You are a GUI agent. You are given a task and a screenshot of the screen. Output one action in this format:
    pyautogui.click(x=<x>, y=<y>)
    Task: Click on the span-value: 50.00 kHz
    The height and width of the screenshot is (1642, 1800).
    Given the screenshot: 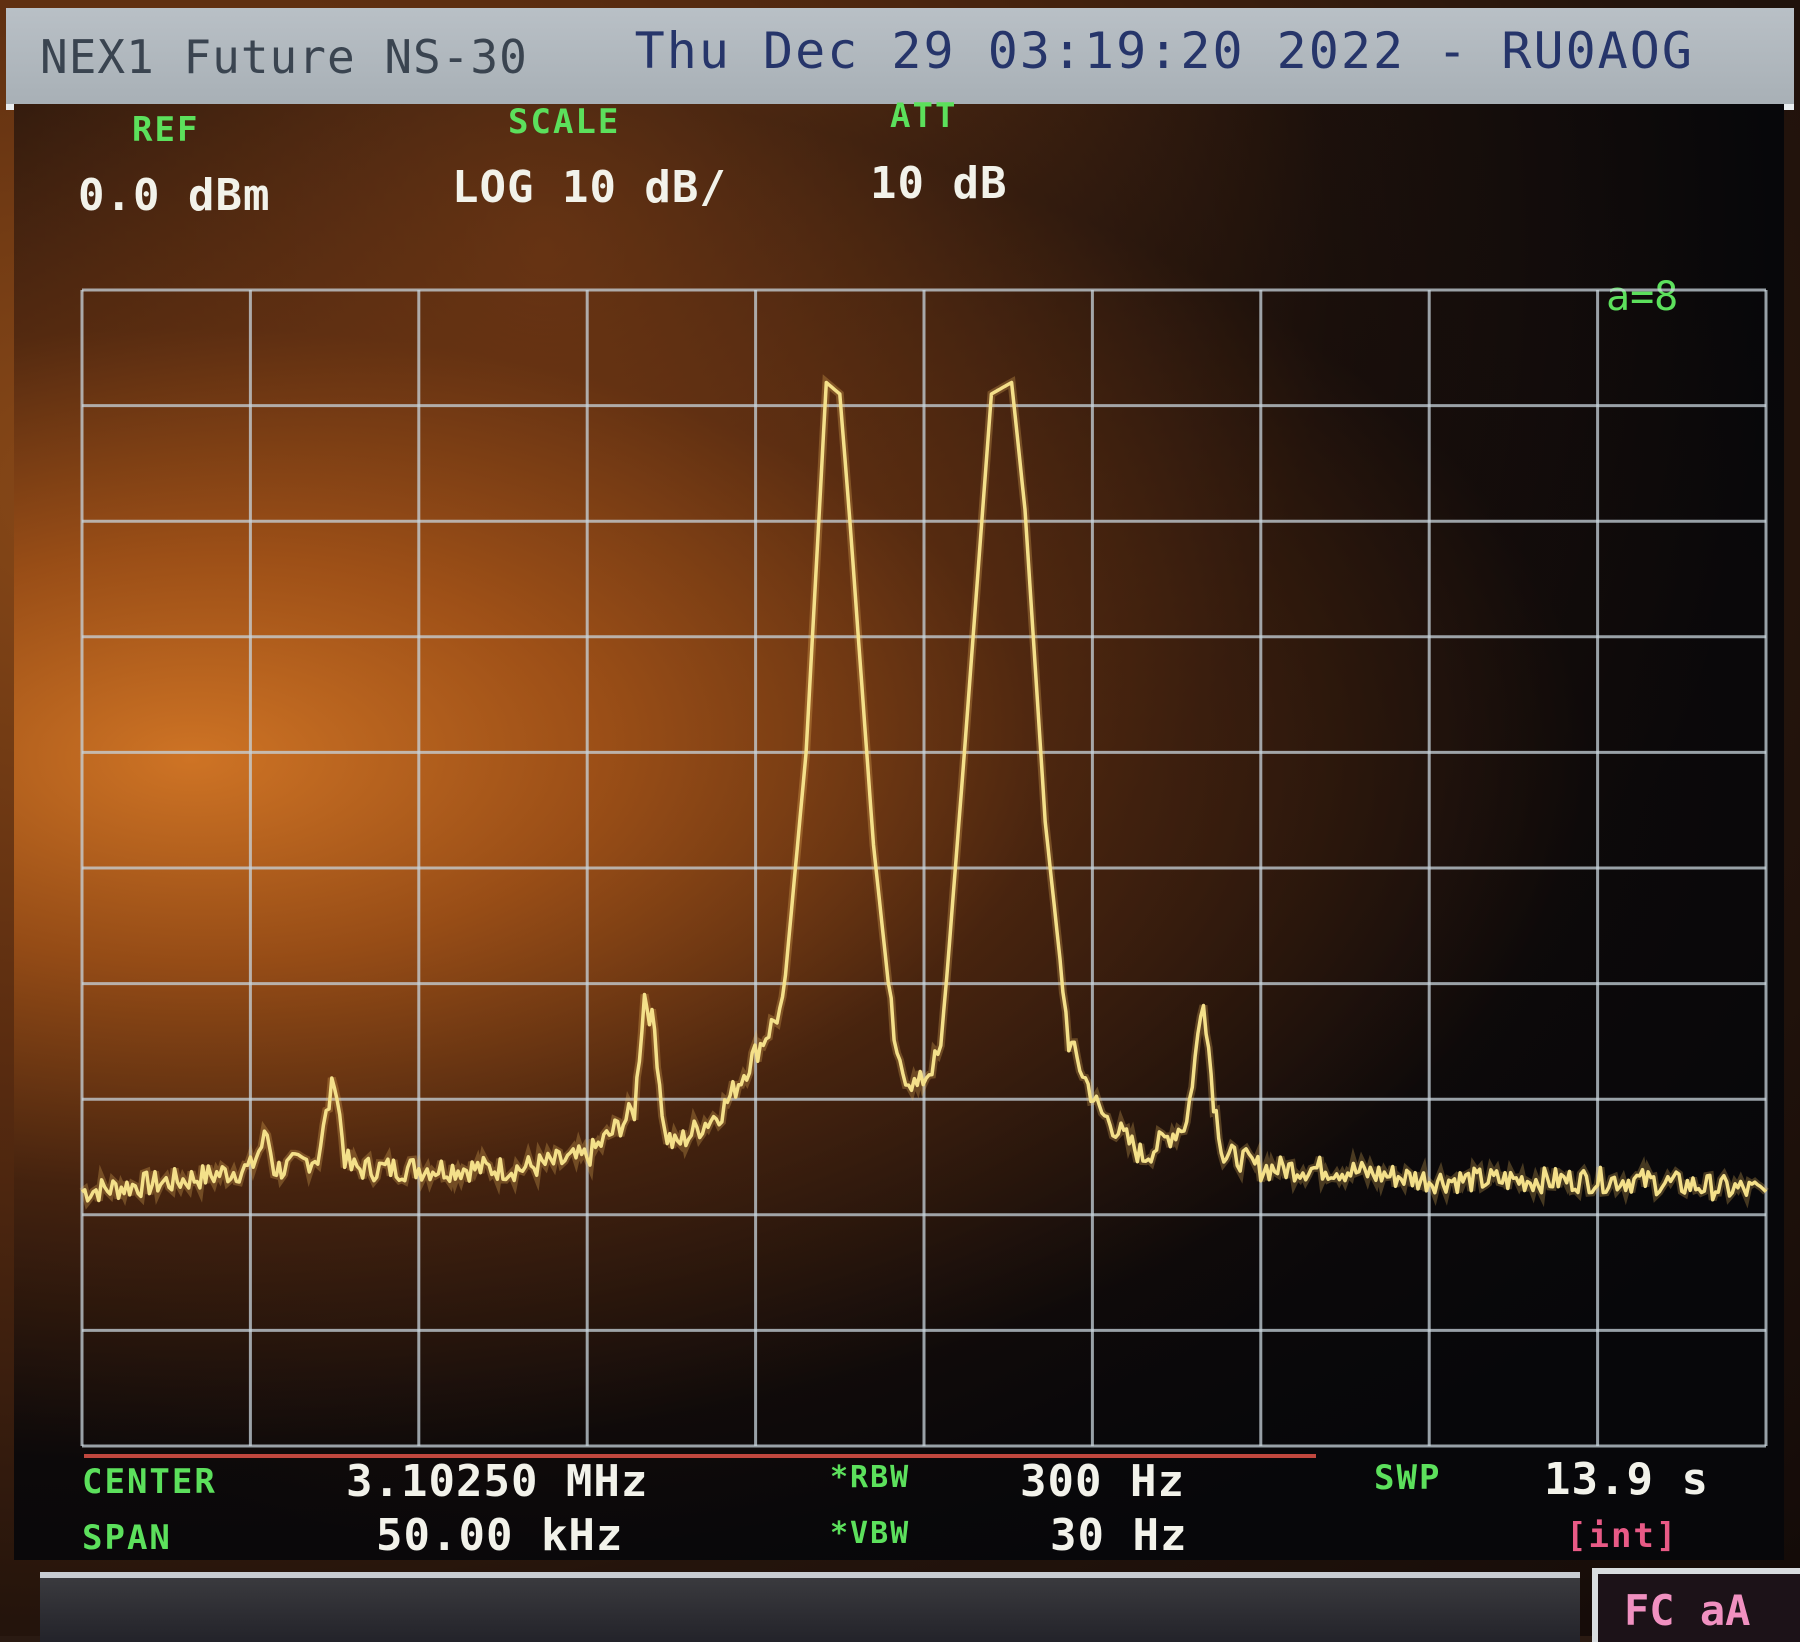 What is the action you would take?
    pyautogui.click(x=500, y=1535)
    